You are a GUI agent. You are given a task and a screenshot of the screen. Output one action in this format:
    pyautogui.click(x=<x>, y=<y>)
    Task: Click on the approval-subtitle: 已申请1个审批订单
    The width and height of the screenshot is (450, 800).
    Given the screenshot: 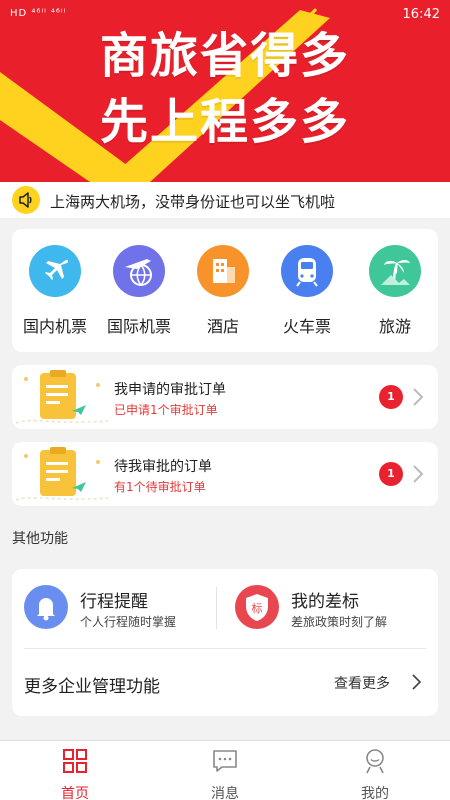 What is the action you would take?
    pyautogui.click(x=166, y=410)
    